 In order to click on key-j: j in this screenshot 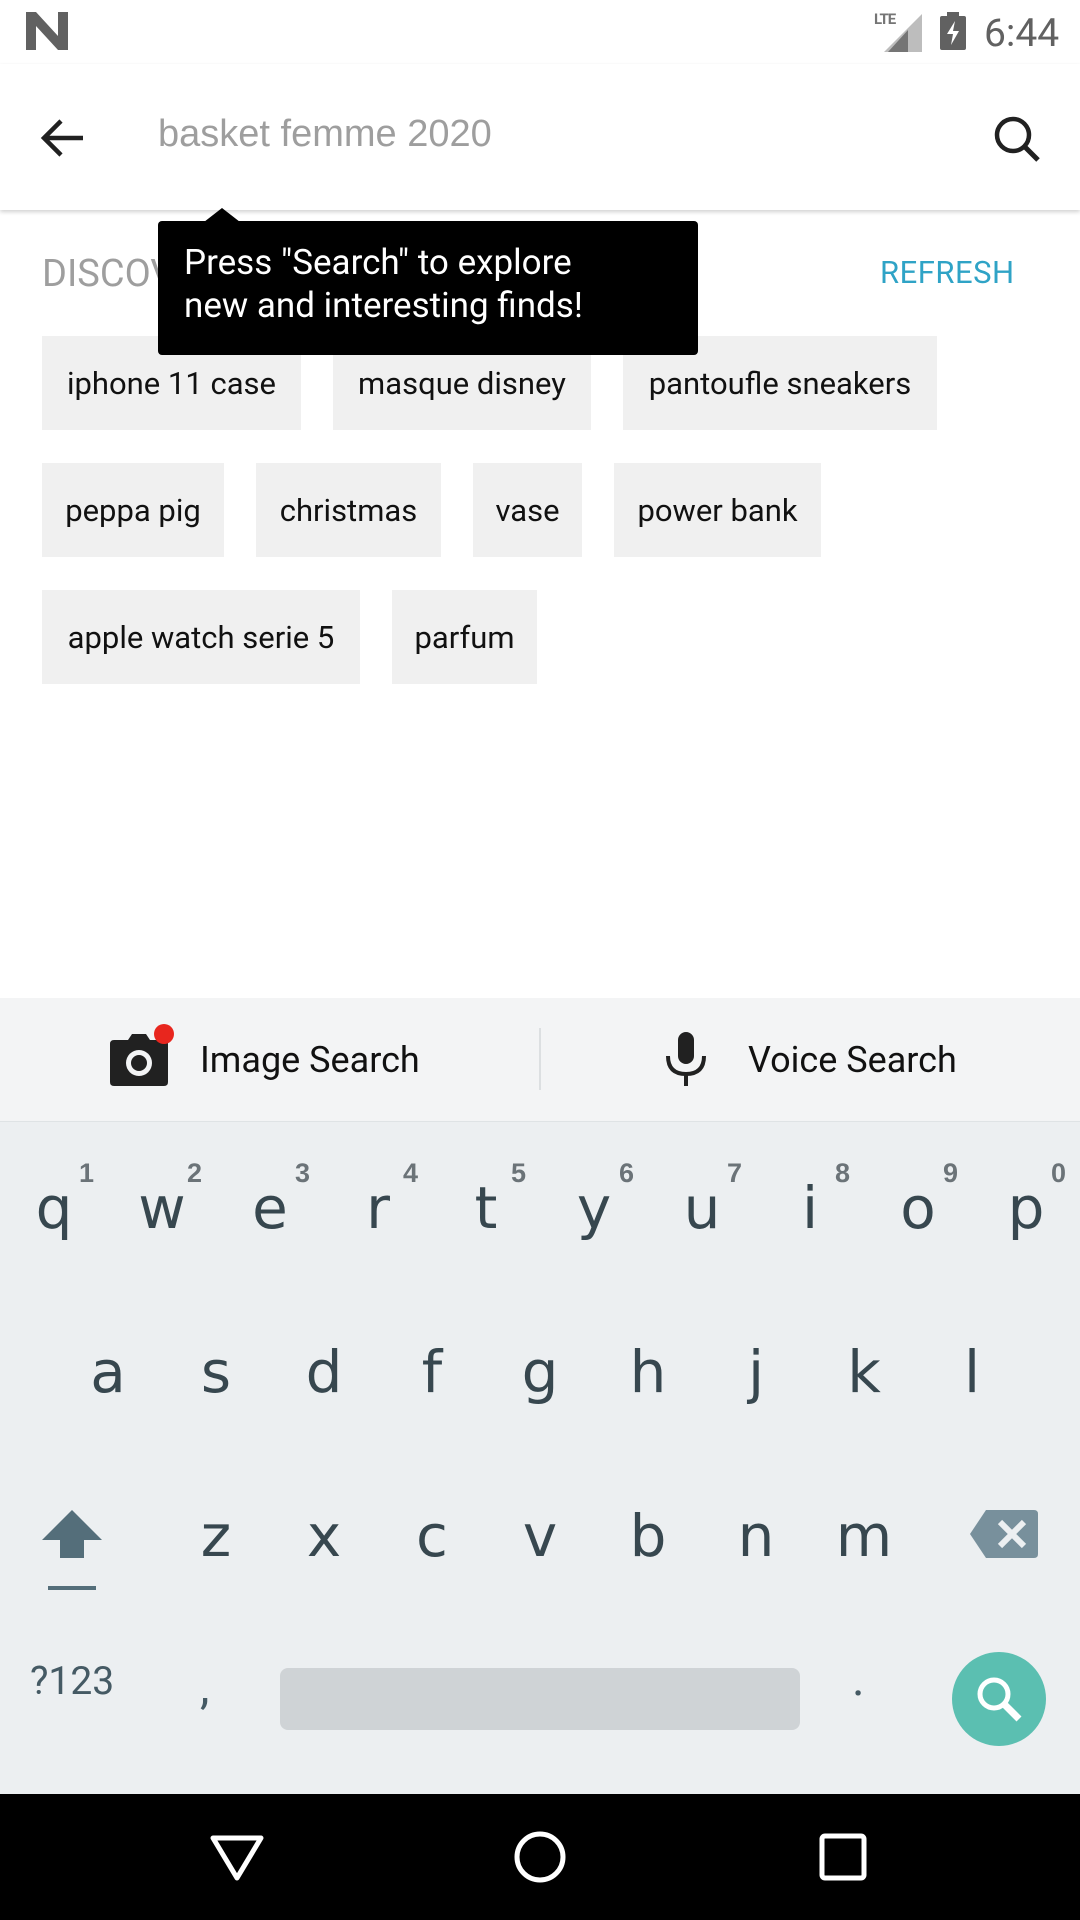, I will do `click(756, 1372)`.